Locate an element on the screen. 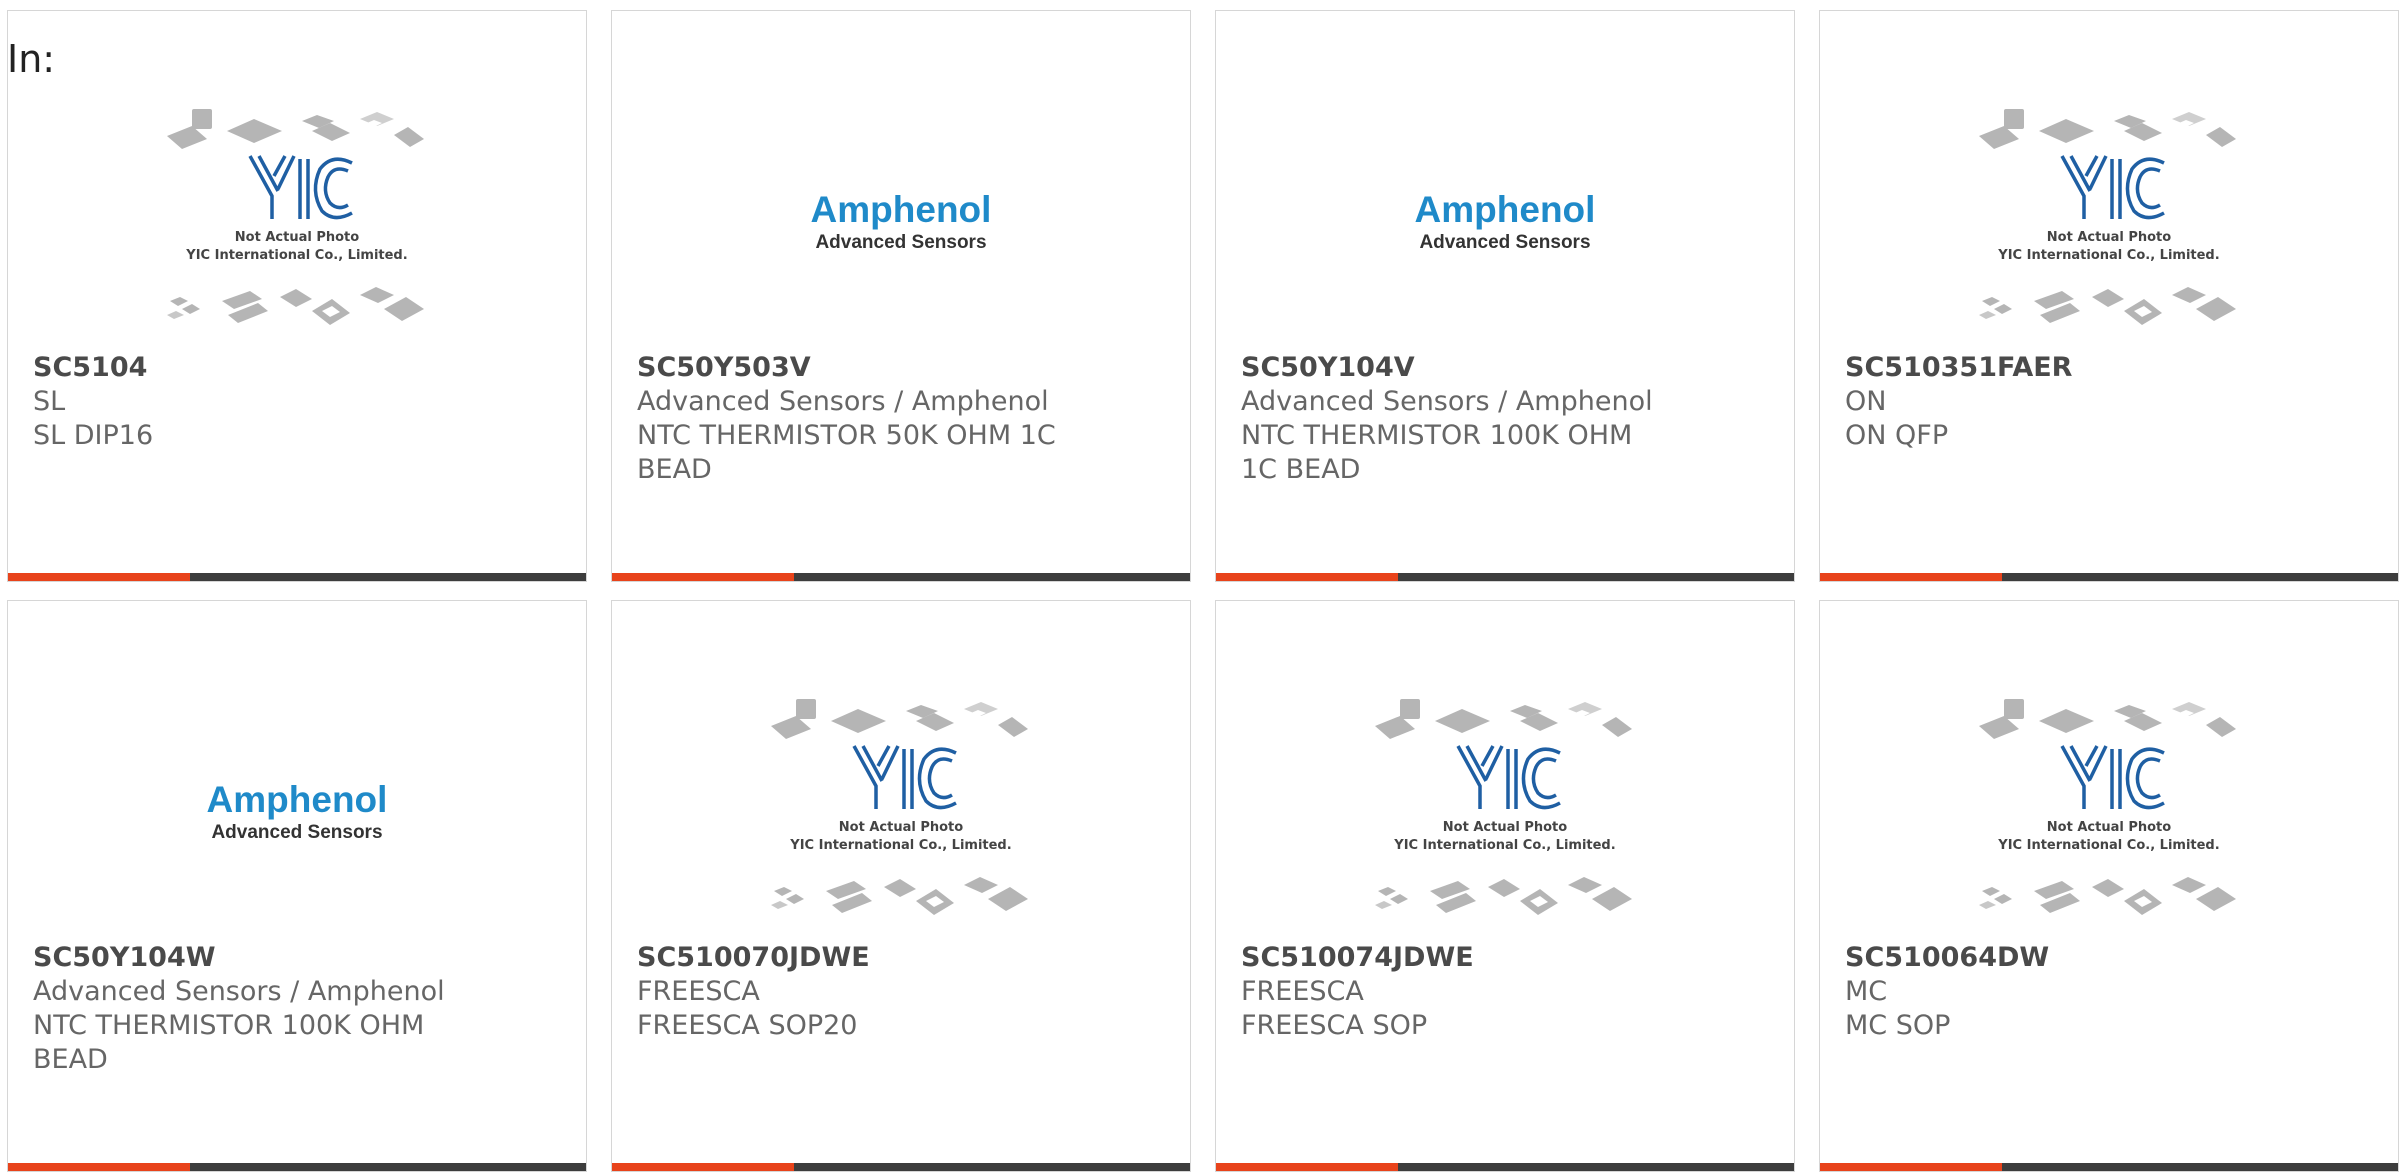 The height and width of the screenshot is (1172, 2400). description: SL DIP16 is located at coordinates (93, 435).